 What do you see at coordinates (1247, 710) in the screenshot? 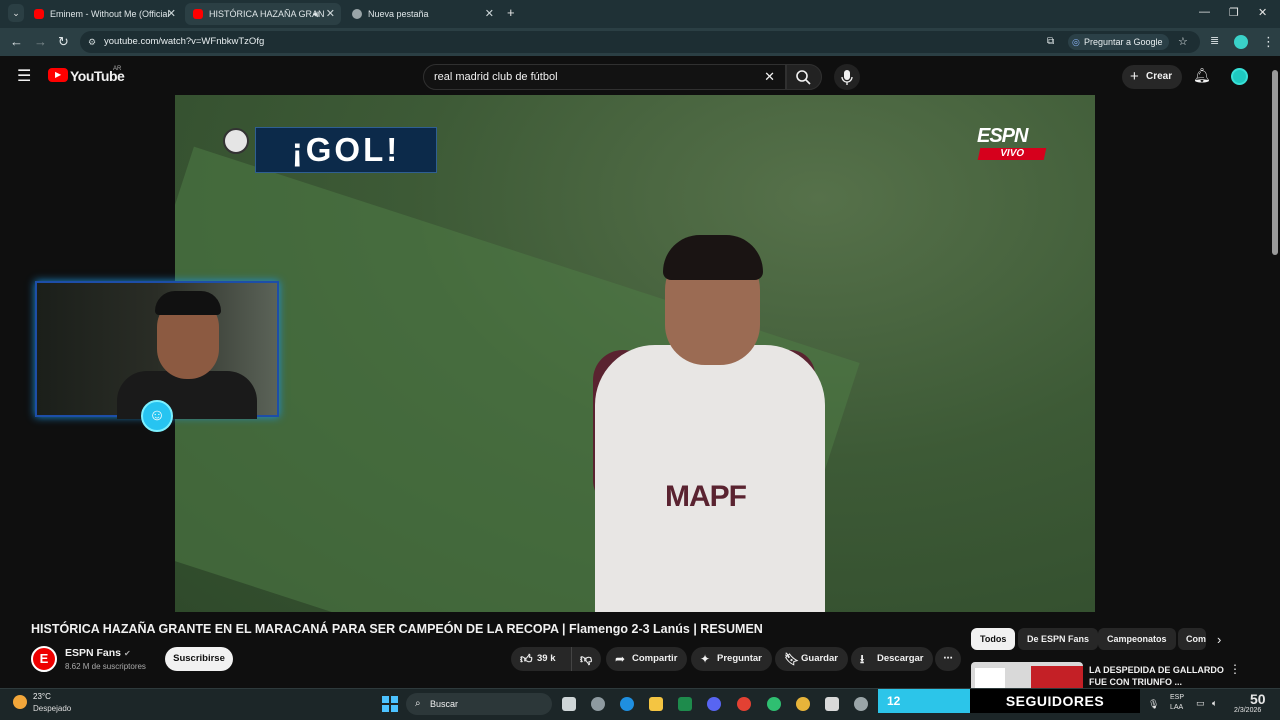
I see `clock-date: 2/3/2026` at bounding box center [1247, 710].